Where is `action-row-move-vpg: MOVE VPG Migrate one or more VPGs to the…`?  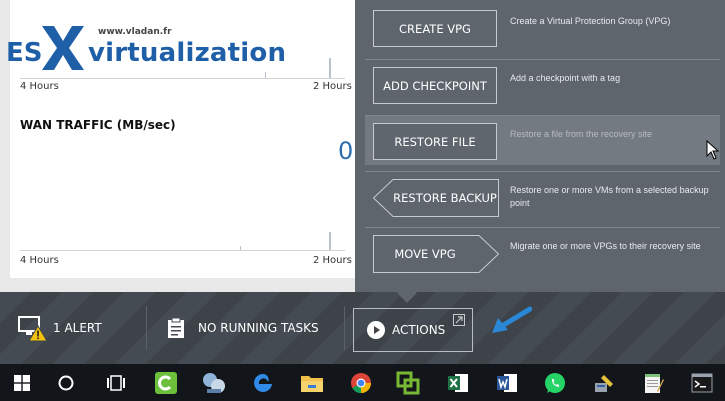 action-row-move-vpg: MOVE VPG Migrate one or more VPGs to the… is located at coordinates (542, 252).